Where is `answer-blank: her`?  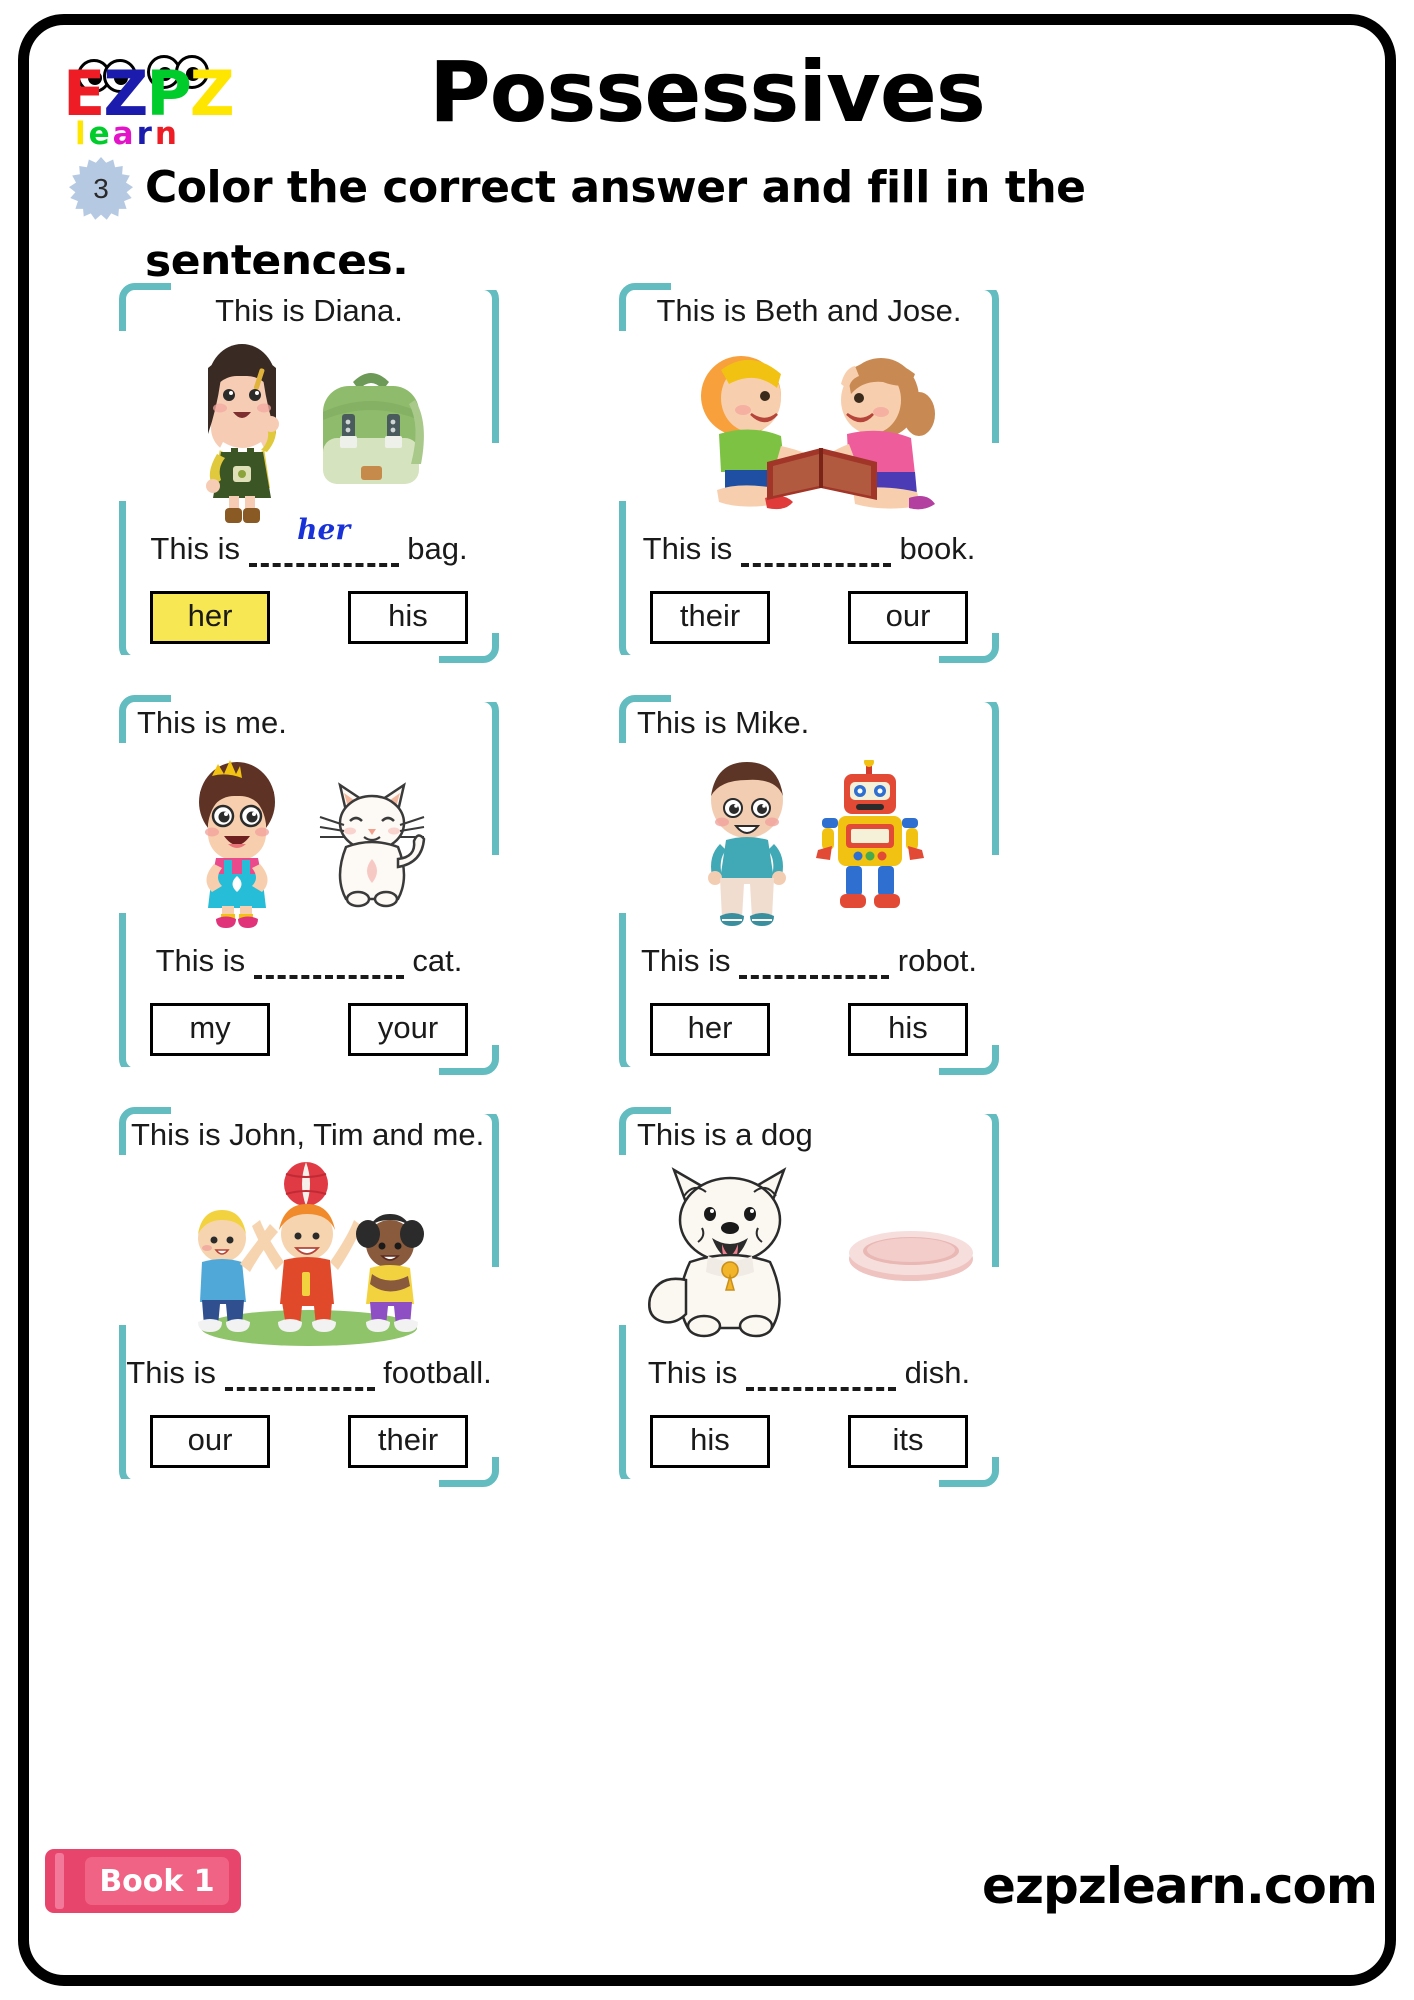 answer-blank: her is located at coordinates (323, 540).